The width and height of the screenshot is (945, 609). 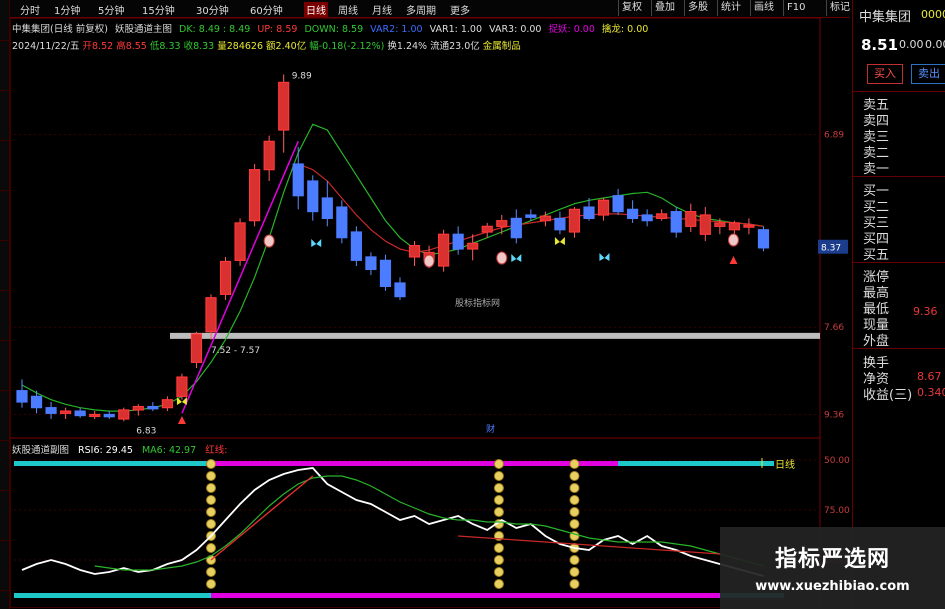 I want to click on butterfly-icon, so click(x=559, y=241).